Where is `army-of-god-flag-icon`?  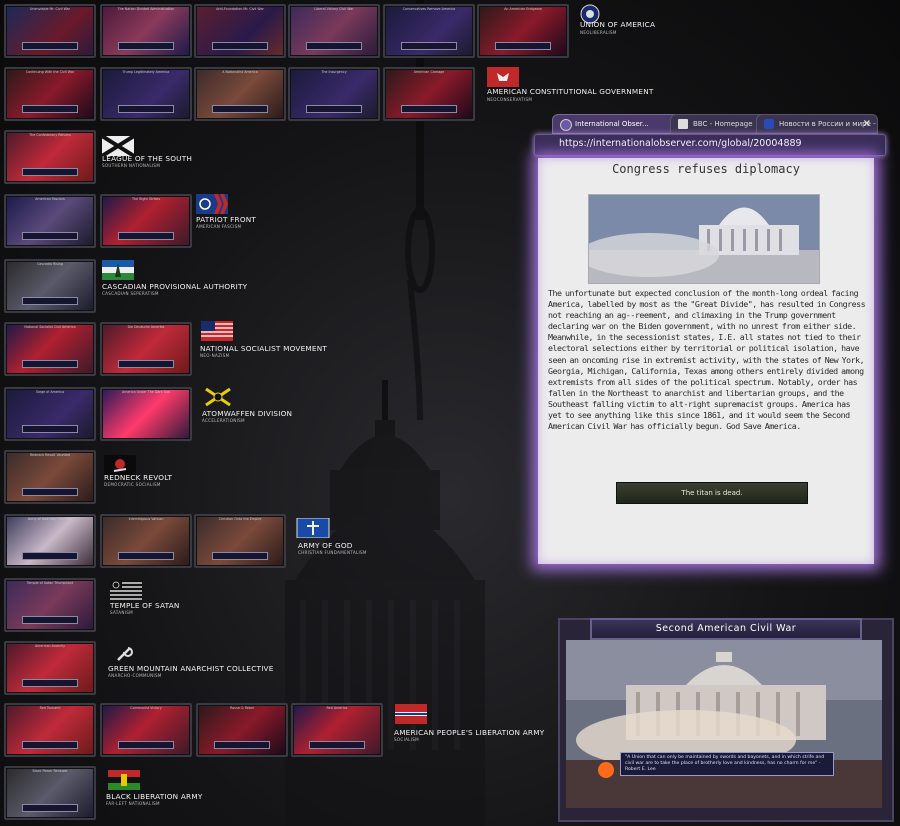 army-of-god-flag-icon is located at coordinates (313, 528).